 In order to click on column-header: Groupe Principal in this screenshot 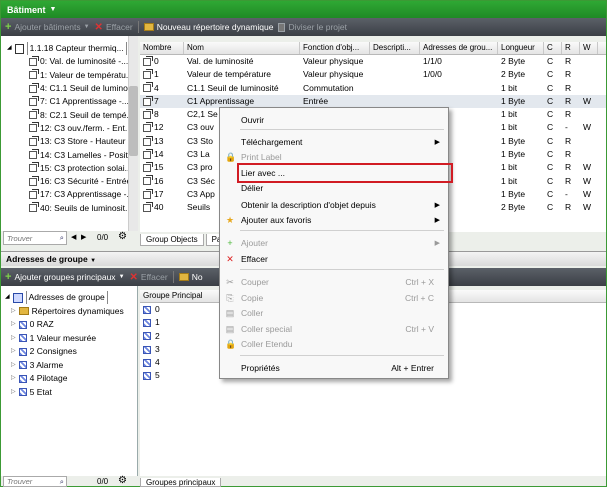, I will do `click(180, 296)`.